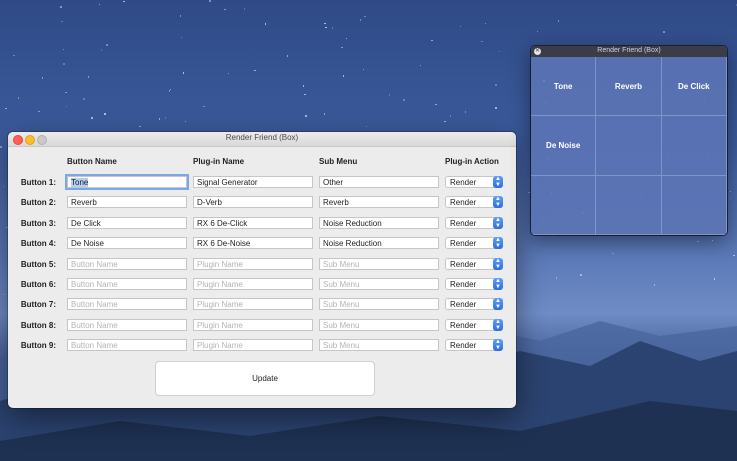  I want to click on plugin-name-field: RX 6 De-Noise, so click(253, 243).